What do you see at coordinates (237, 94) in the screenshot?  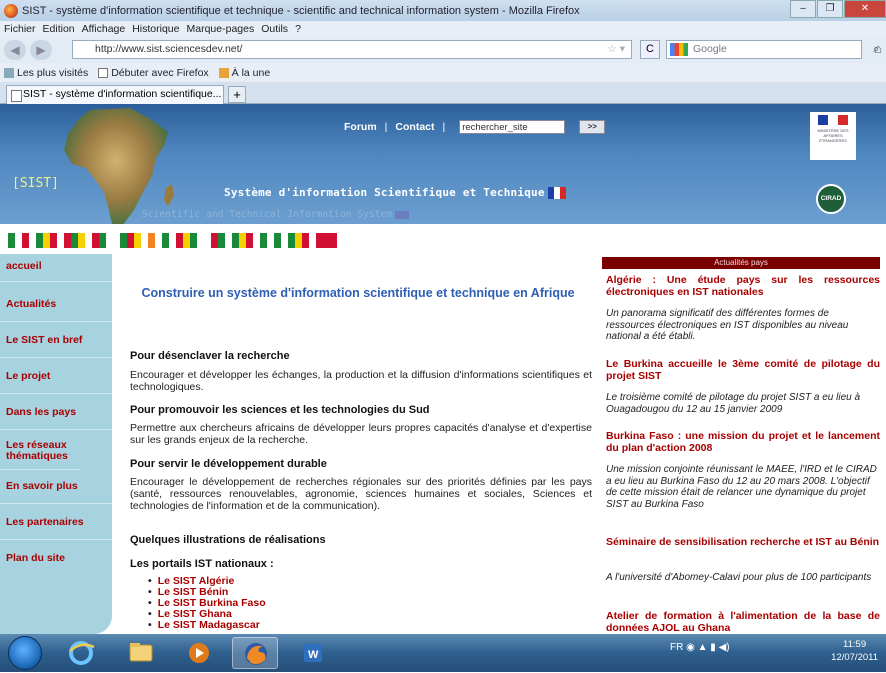 I see `new-tab-button: +` at bounding box center [237, 94].